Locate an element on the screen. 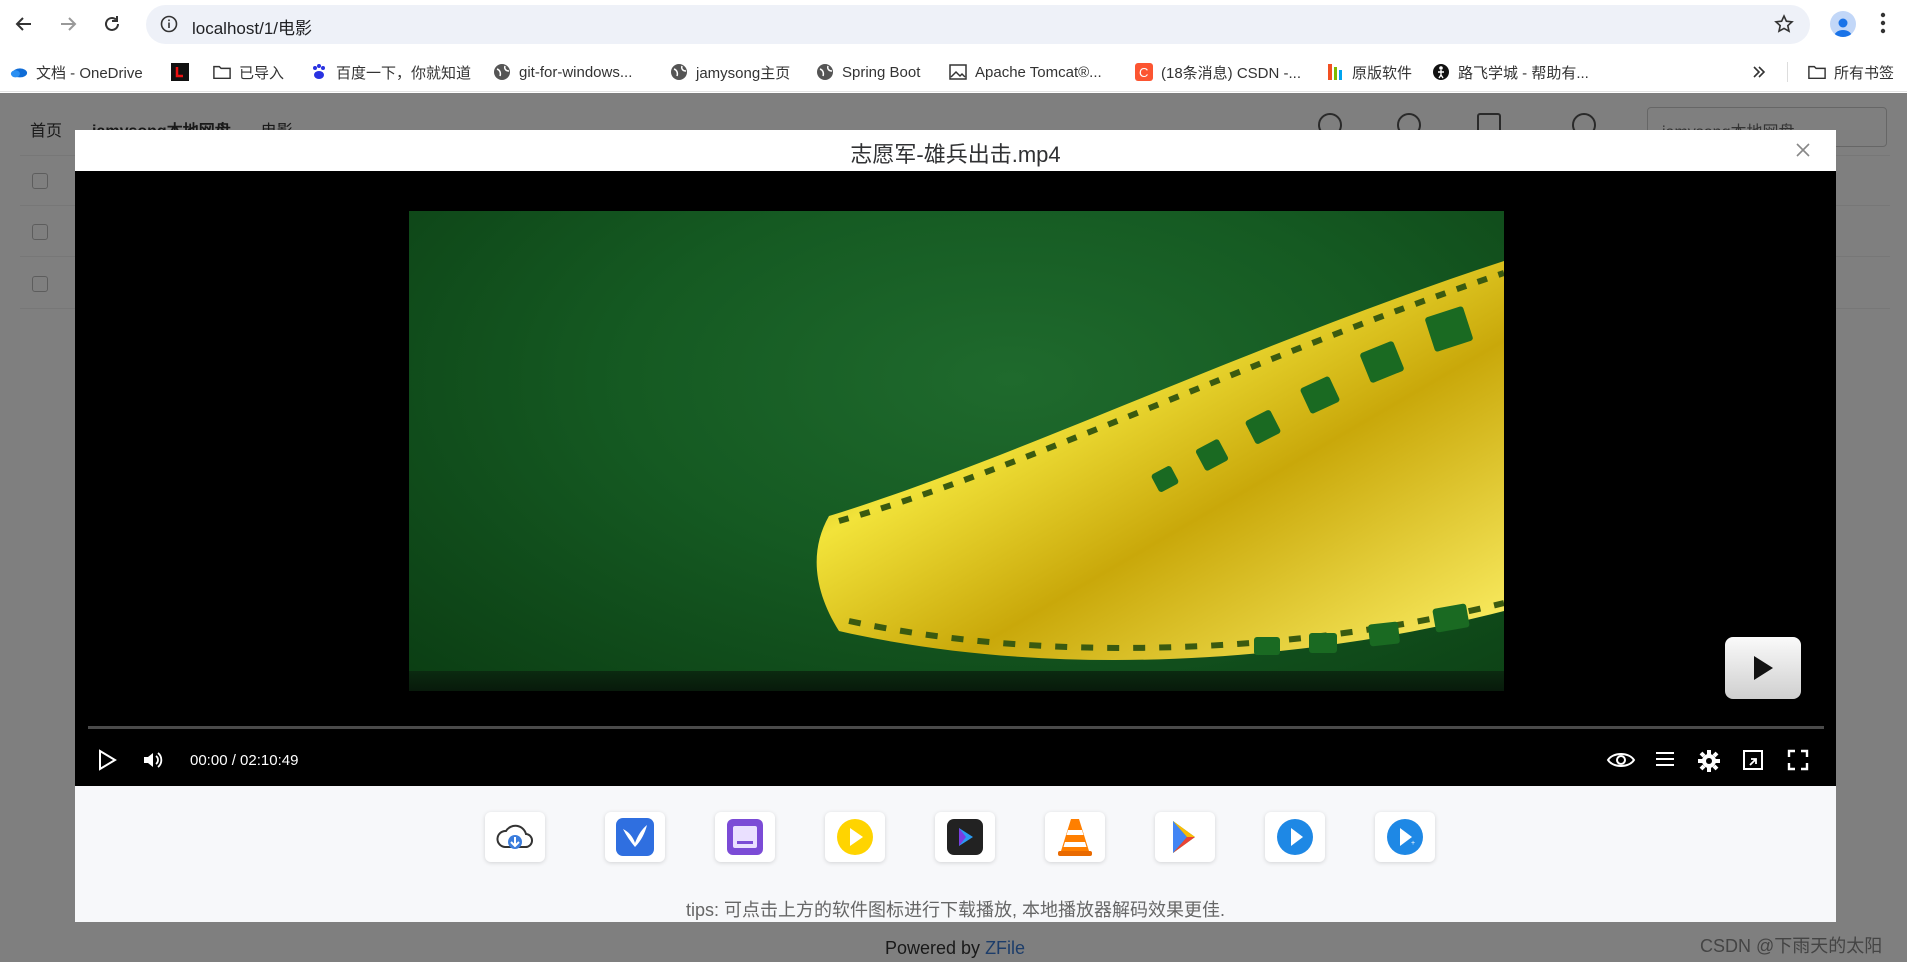  back-button is located at coordinates (24, 24).